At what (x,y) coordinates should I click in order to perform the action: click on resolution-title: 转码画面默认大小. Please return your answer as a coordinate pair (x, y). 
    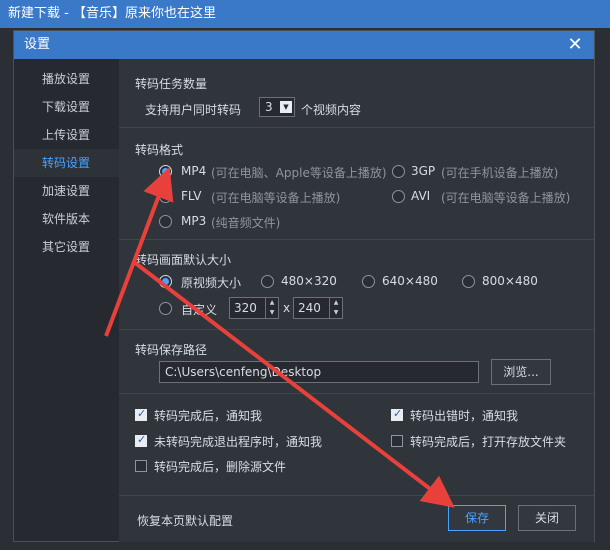
    Looking at the image, I should click on (183, 260).